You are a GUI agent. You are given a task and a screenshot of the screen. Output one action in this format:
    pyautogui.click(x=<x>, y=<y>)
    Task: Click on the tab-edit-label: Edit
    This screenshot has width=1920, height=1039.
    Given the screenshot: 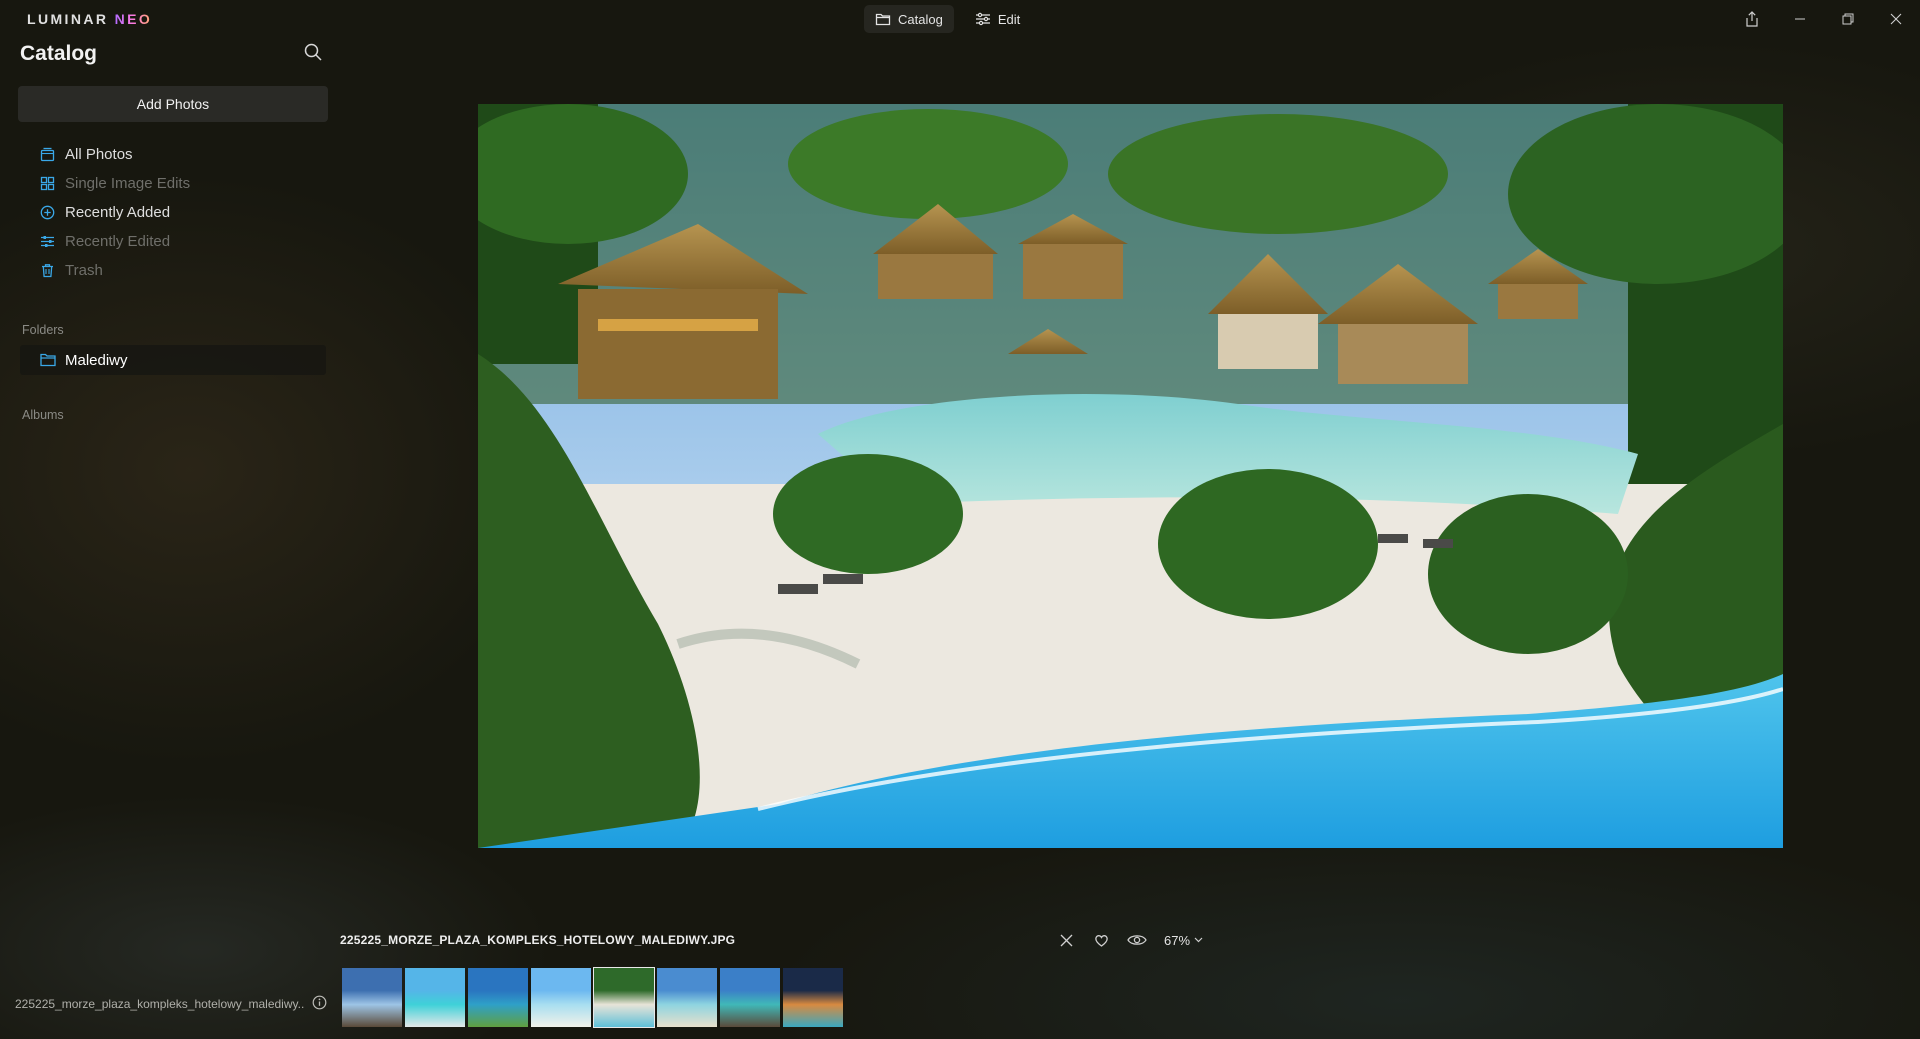 What is the action you would take?
    pyautogui.click(x=1009, y=19)
    